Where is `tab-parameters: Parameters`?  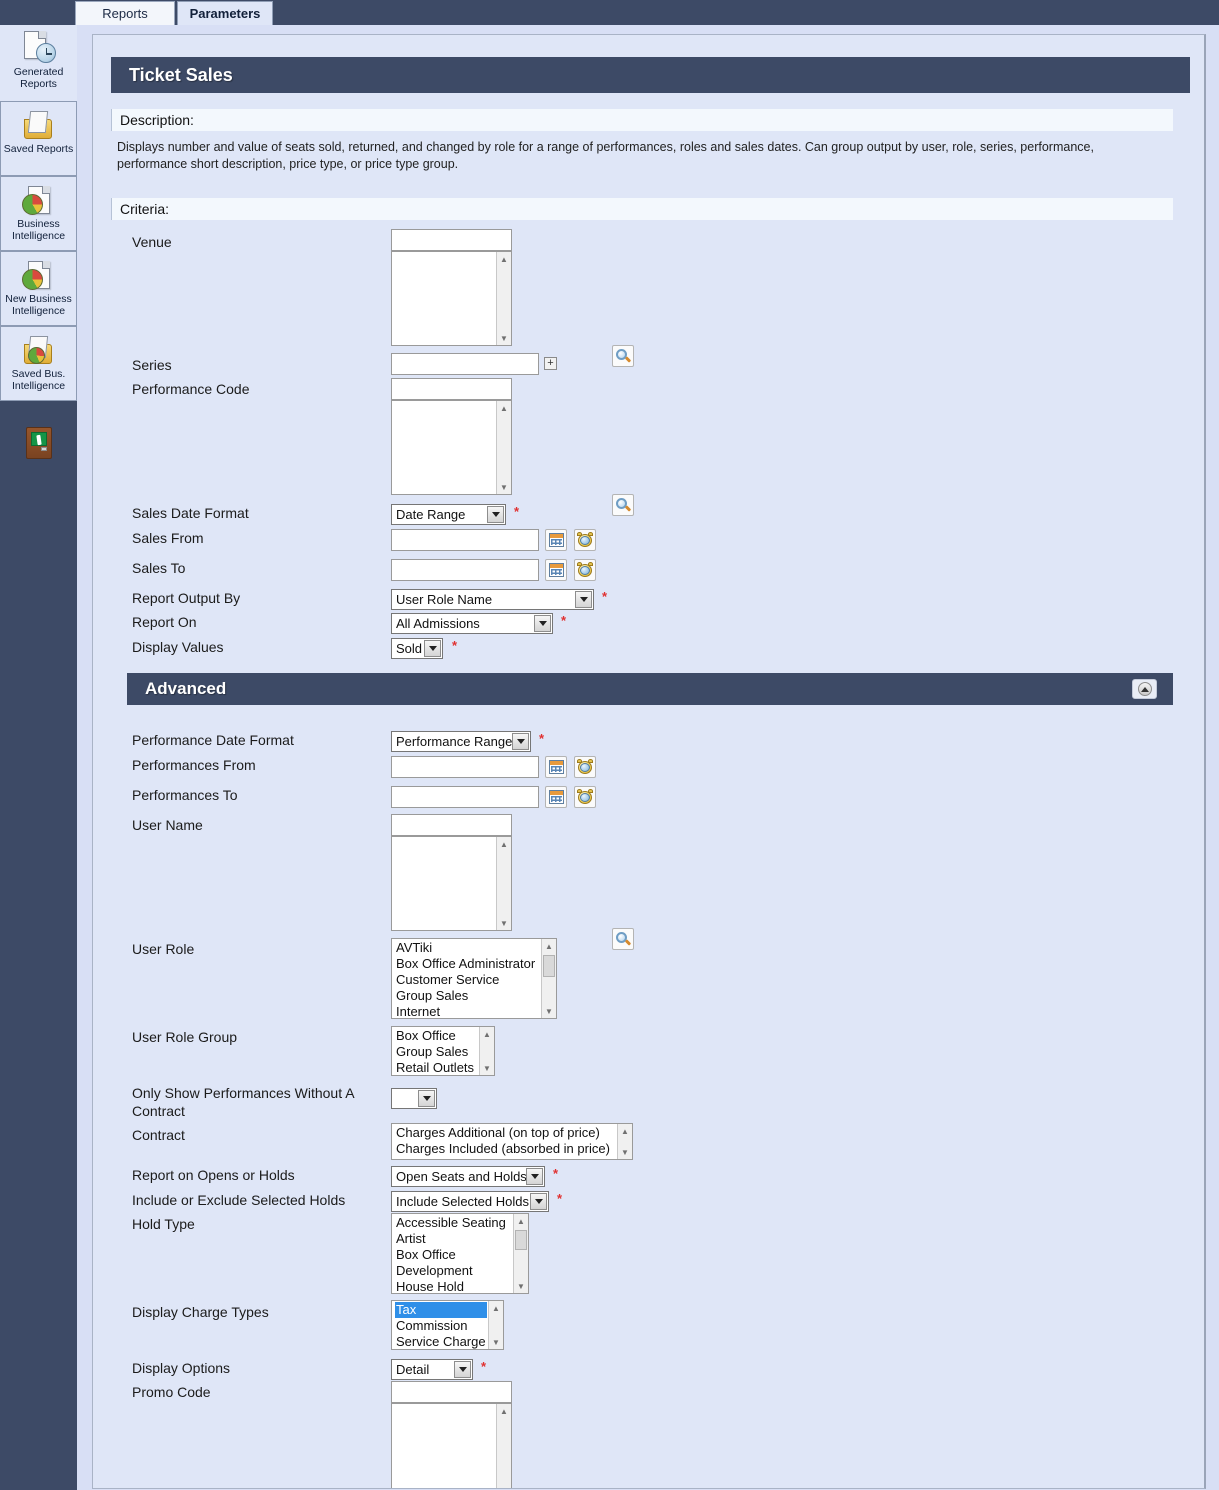 tab-parameters: Parameters is located at coordinates (225, 13).